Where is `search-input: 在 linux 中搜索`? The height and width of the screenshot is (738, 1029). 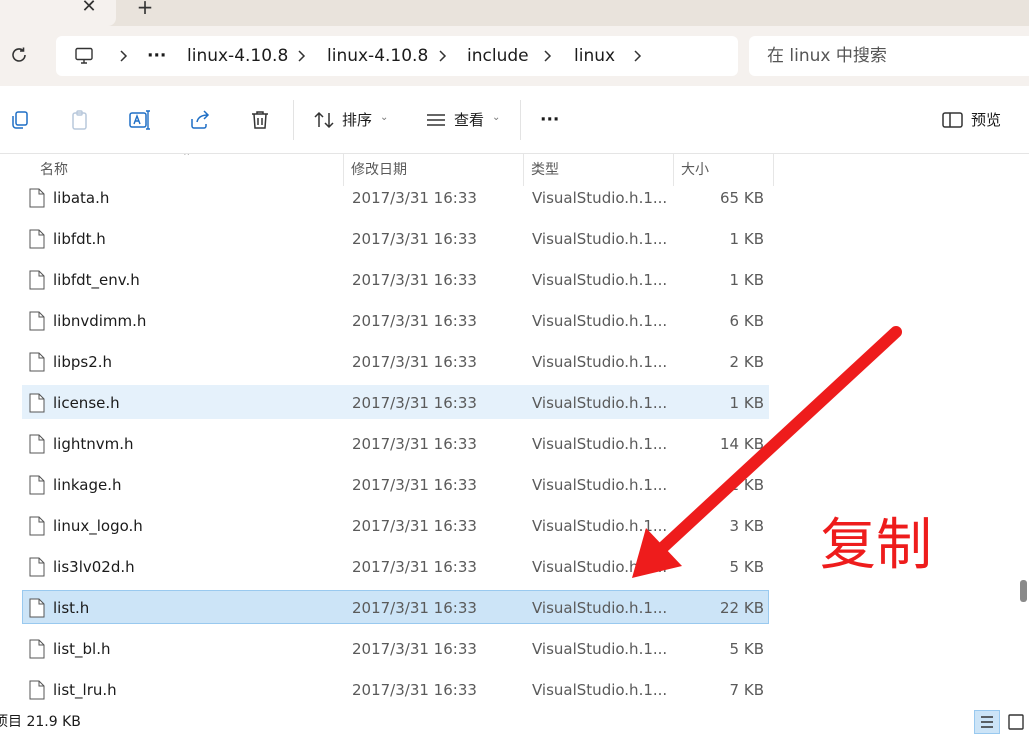
search-input: 在 linux 中搜索 is located at coordinates (889, 56).